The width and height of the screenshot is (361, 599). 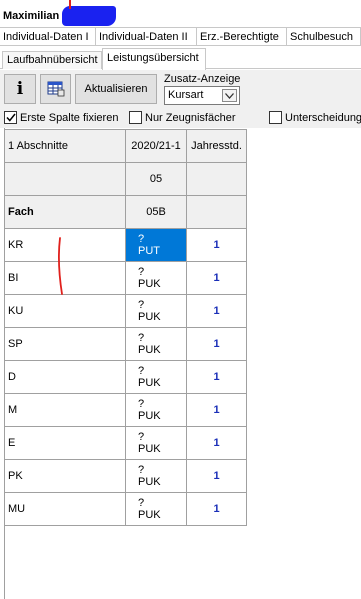 I want to click on zusatz-anzeige-select: Kursart, so click(x=202, y=95).